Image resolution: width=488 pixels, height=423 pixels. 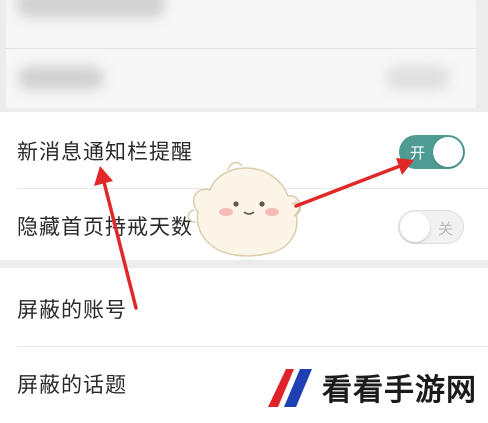 I want to click on blocked-accounts-label: 屏蔽的账号, so click(x=72, y=310).